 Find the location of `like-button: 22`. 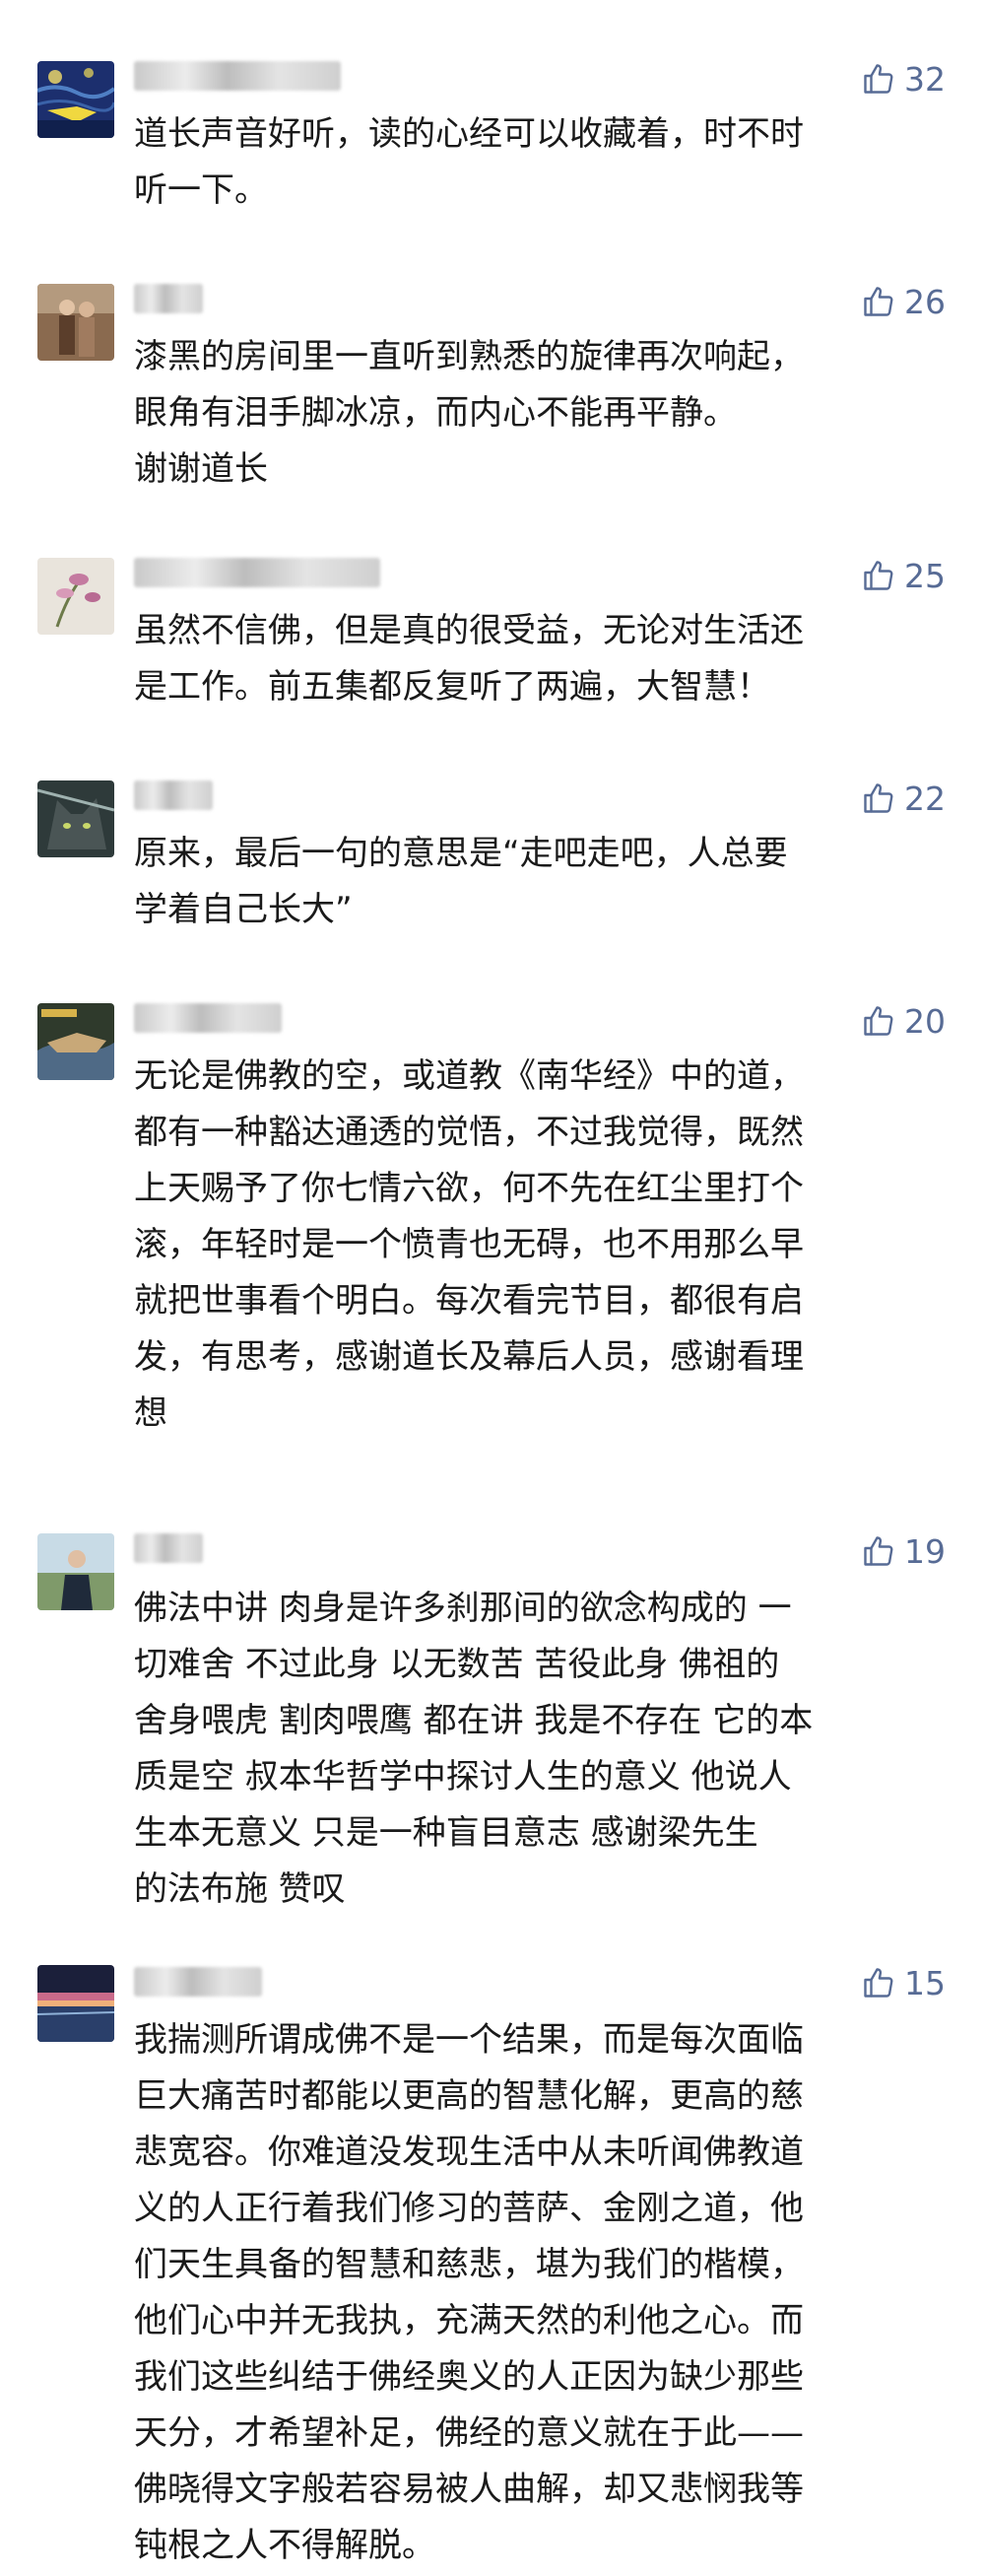

like-button: 22 is located at coordinates (903, 798).